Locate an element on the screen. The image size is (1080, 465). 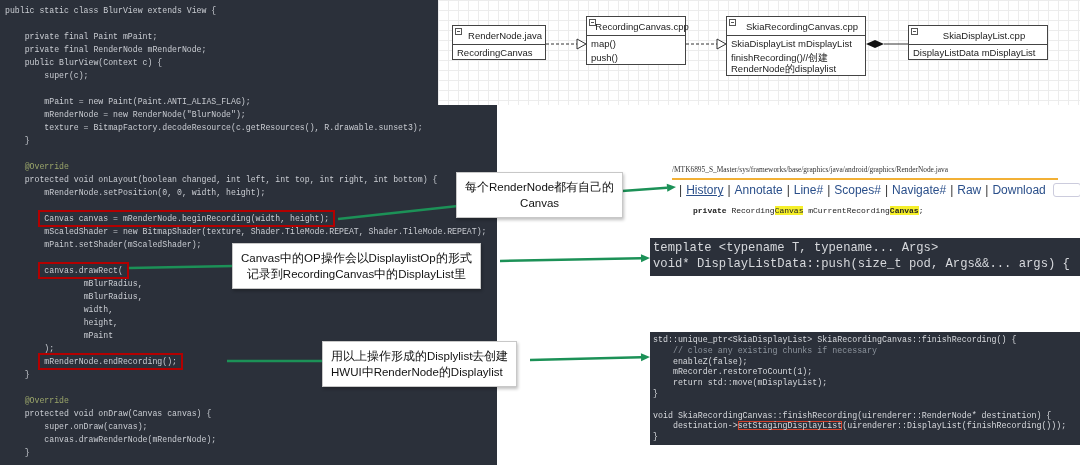
code-line: void* DisplayListData::push(size_t pod, Args&&... args) { is located at coordinates (862, 264).